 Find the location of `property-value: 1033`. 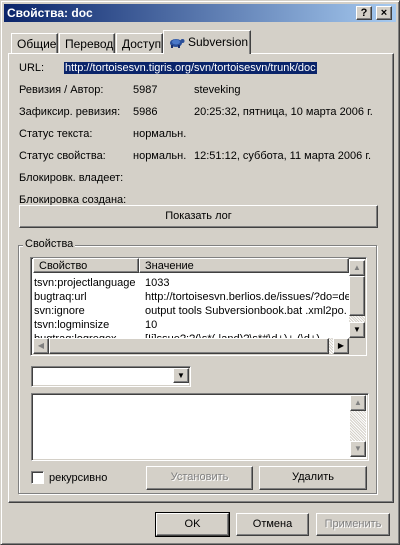

property-value: 1033 is located at coordinates (157, 283).